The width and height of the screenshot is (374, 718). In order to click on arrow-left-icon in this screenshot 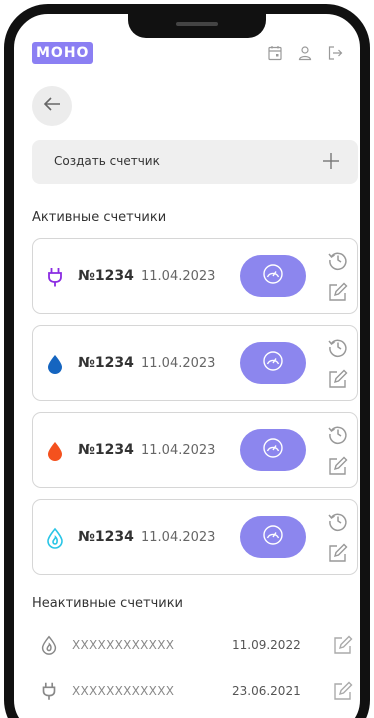, I will do `click(52, 106)`.